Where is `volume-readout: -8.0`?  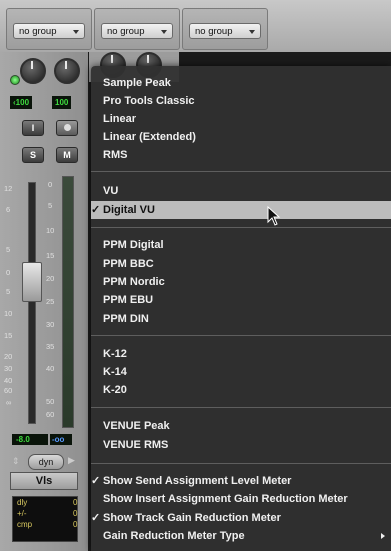 volume-readout: -8.0 is located at coordinates (30, 439).